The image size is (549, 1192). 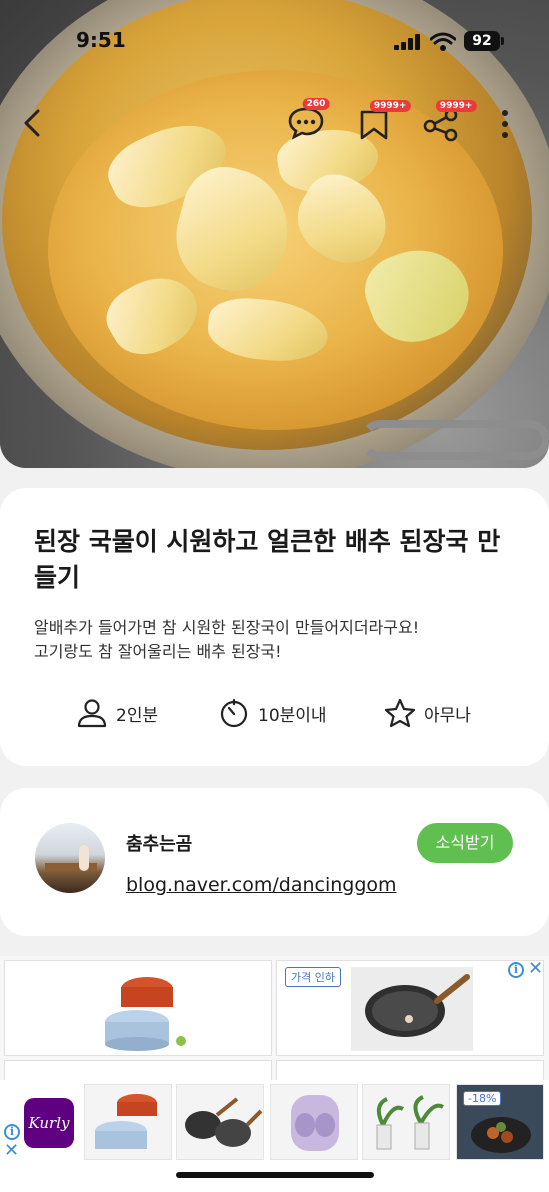 I want to click on recipe-description-line: 고기랑도 참 잘어울리는 배추 된장국!, so click(x=158, y=651).